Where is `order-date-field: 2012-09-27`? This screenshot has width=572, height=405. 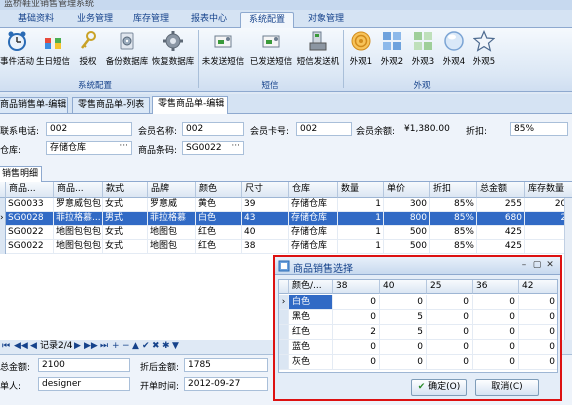 order-date-field: 2012-09-27 is located at coordinates (226, 384).